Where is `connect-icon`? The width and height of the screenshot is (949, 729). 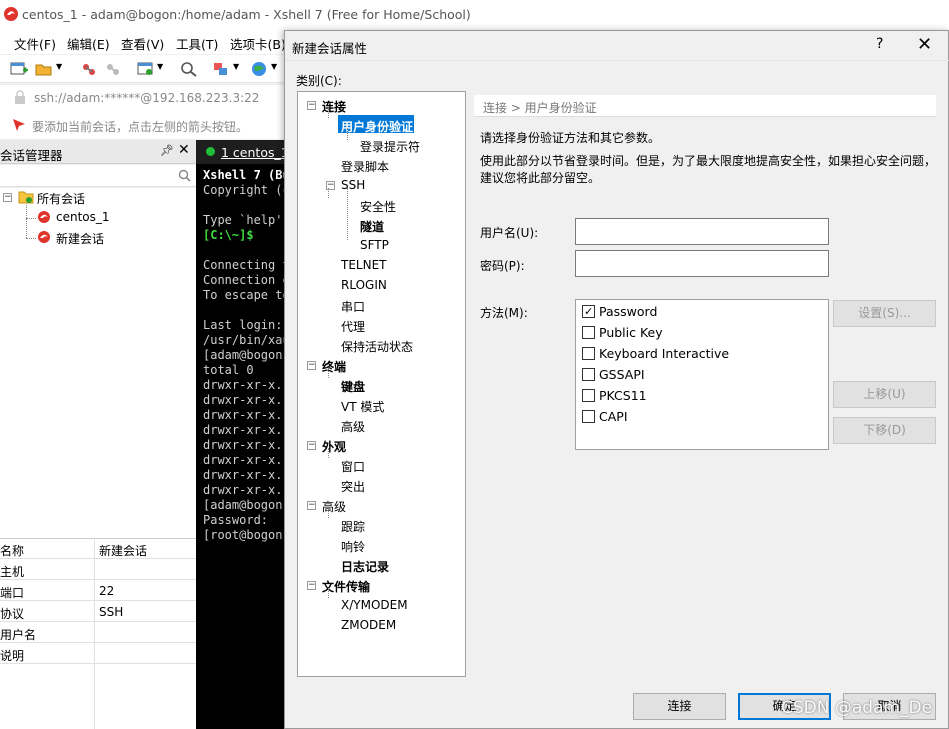 connect-icon is located at coordinates (89, 69).